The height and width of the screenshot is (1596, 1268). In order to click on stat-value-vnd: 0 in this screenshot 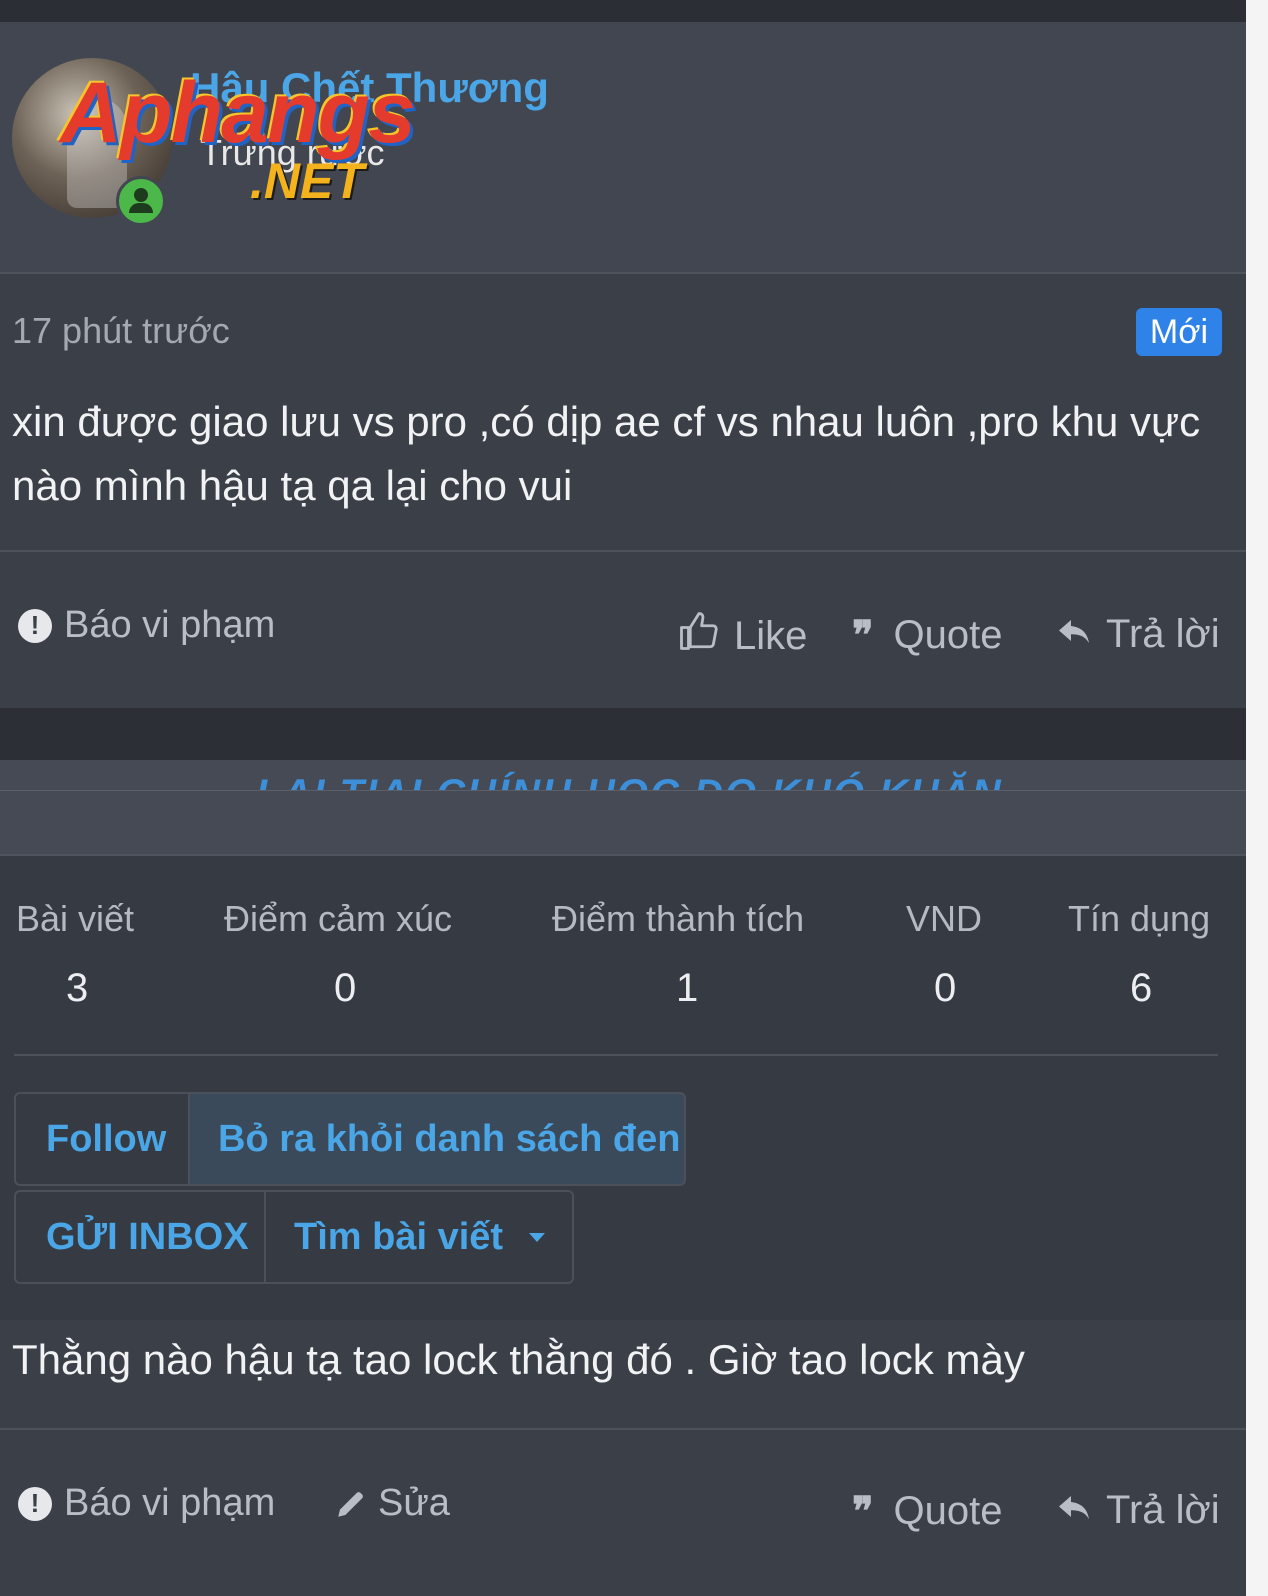, I will do `click(945, 988)`.